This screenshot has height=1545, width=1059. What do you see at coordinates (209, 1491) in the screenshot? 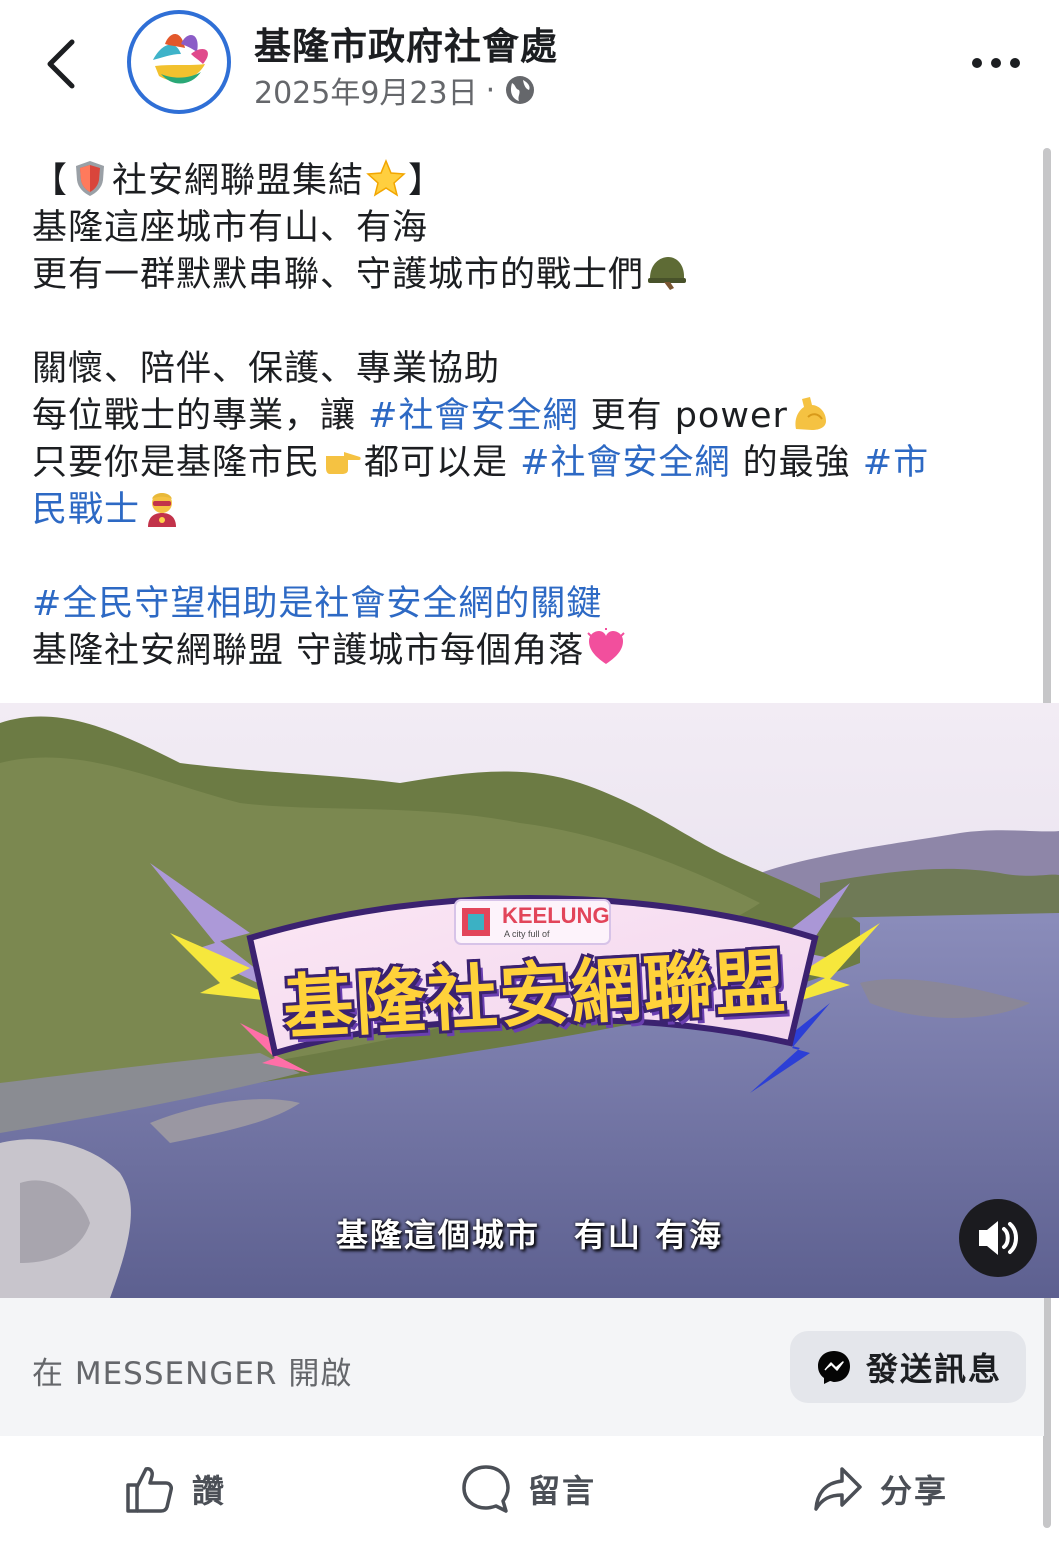
I see `like-label: 讚` at bounding box center [209, 1491].